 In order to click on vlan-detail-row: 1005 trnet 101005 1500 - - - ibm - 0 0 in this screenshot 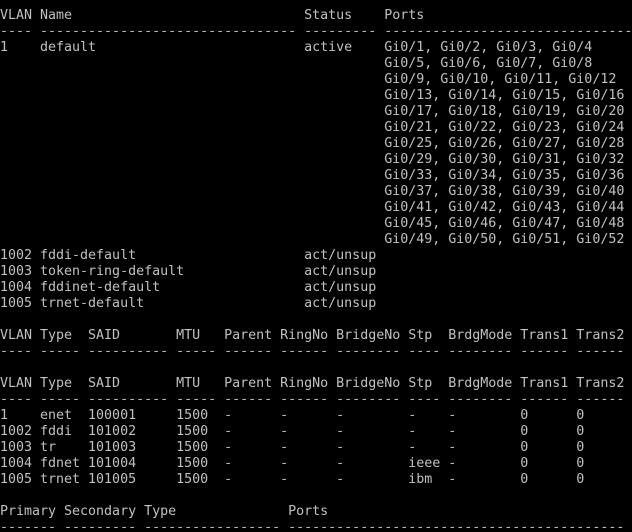, I will do `click(292, 479)`.